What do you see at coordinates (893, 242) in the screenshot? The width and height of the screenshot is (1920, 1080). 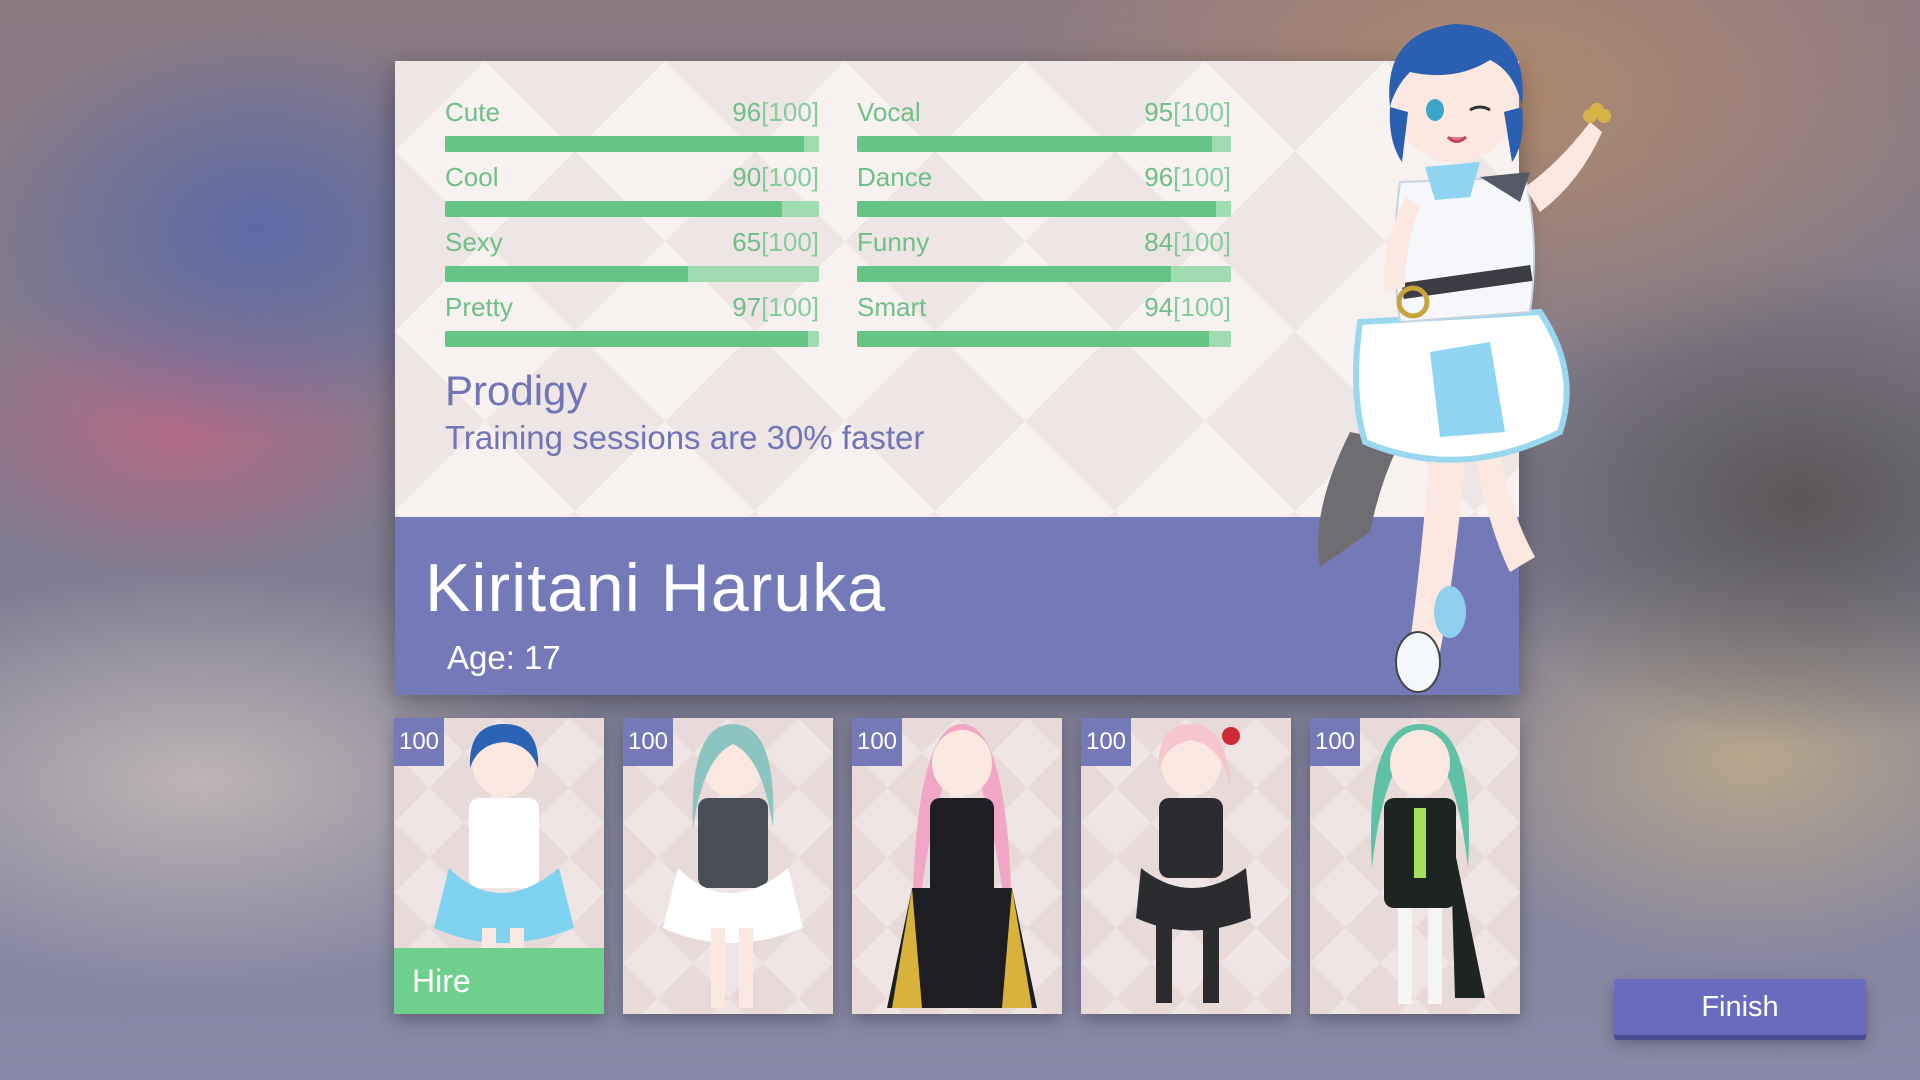 I see `stat-label: Funny` at bounding box center [893, 242].